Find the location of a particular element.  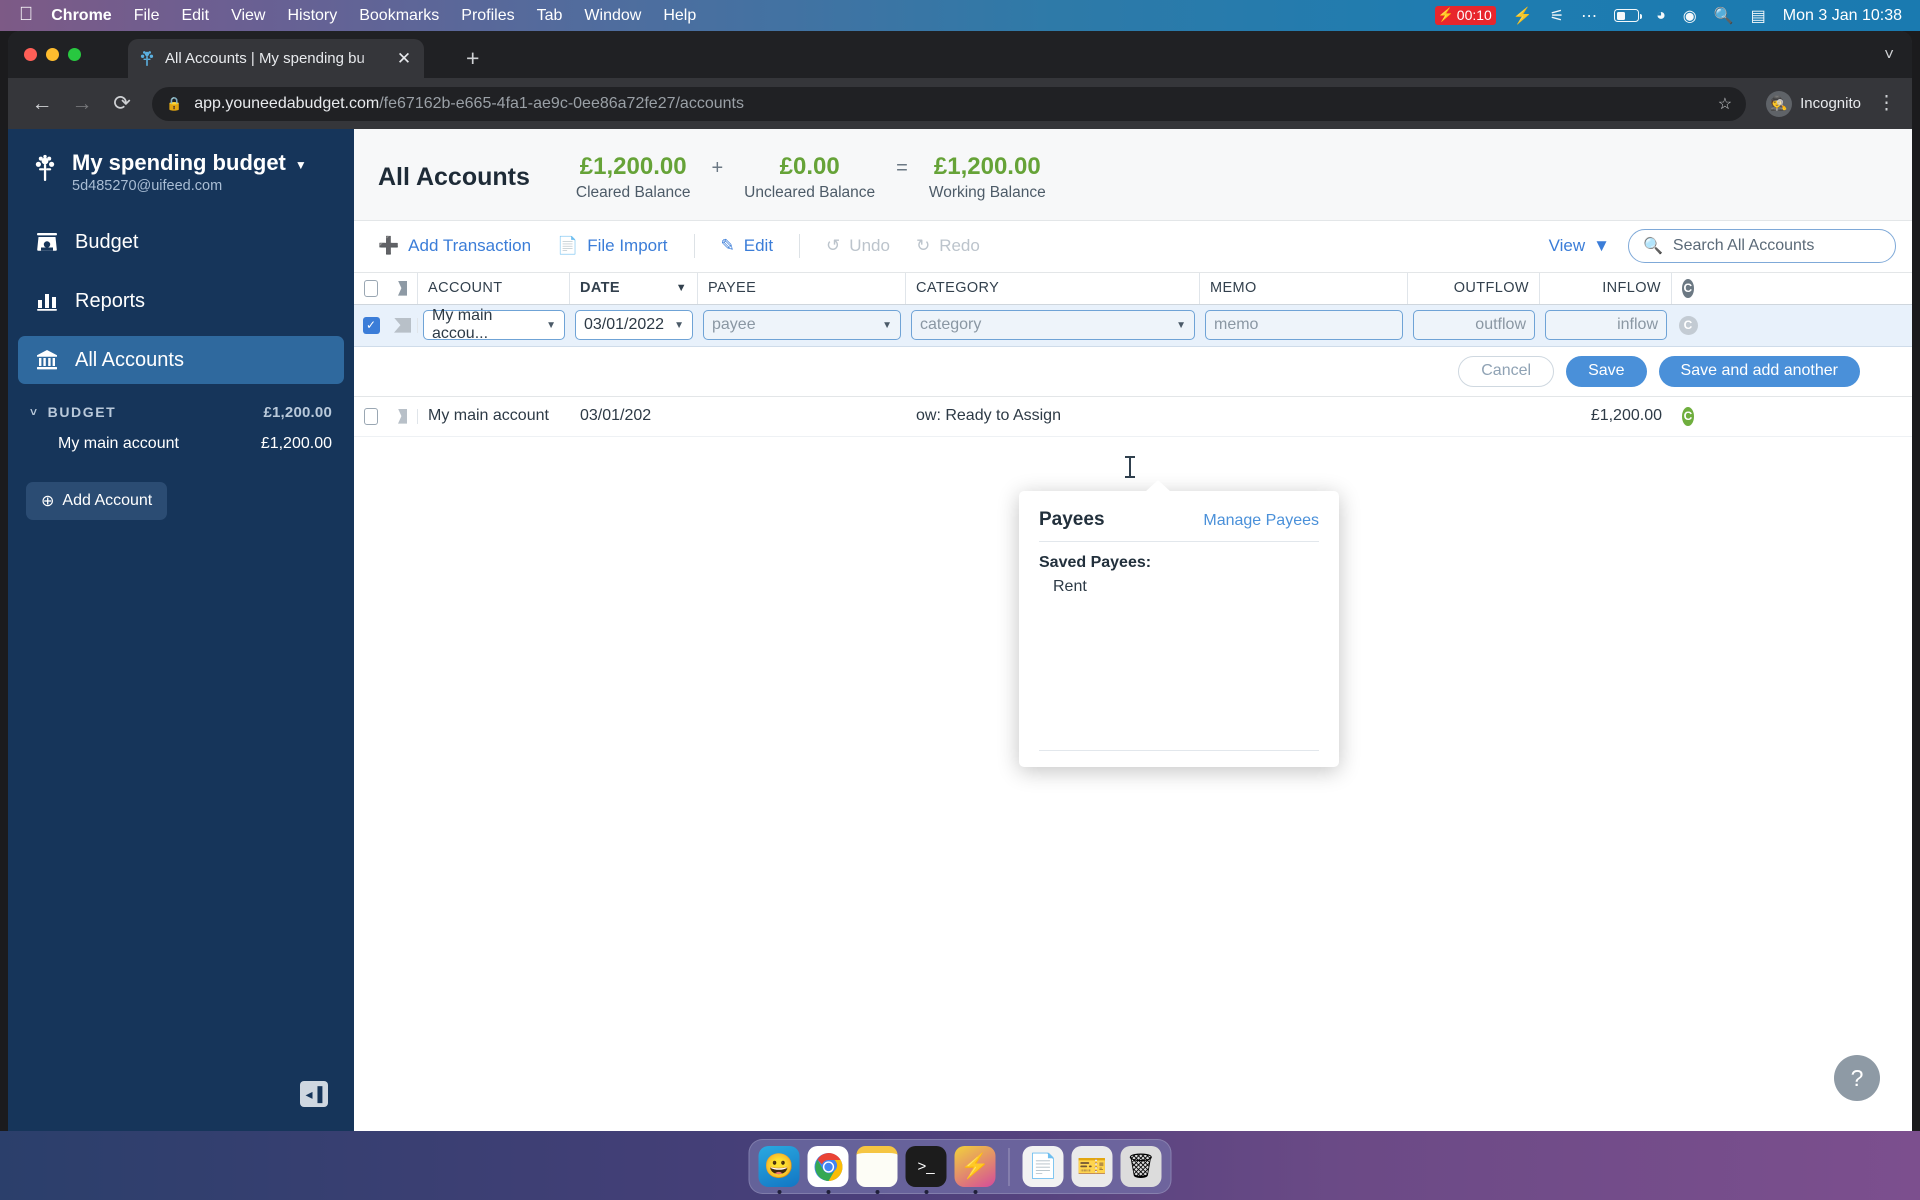

incognito-icon: 🕵 is located at coordinates (1779, 103).